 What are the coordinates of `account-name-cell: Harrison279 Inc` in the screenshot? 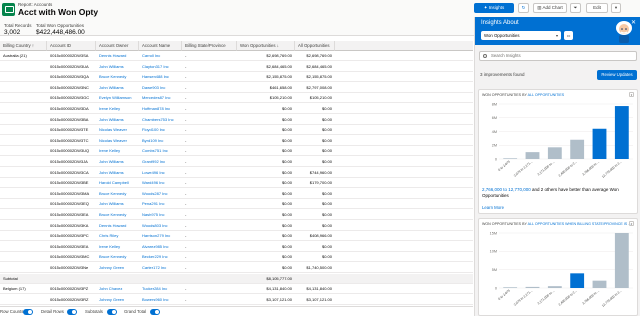 It's located at (160, 236).